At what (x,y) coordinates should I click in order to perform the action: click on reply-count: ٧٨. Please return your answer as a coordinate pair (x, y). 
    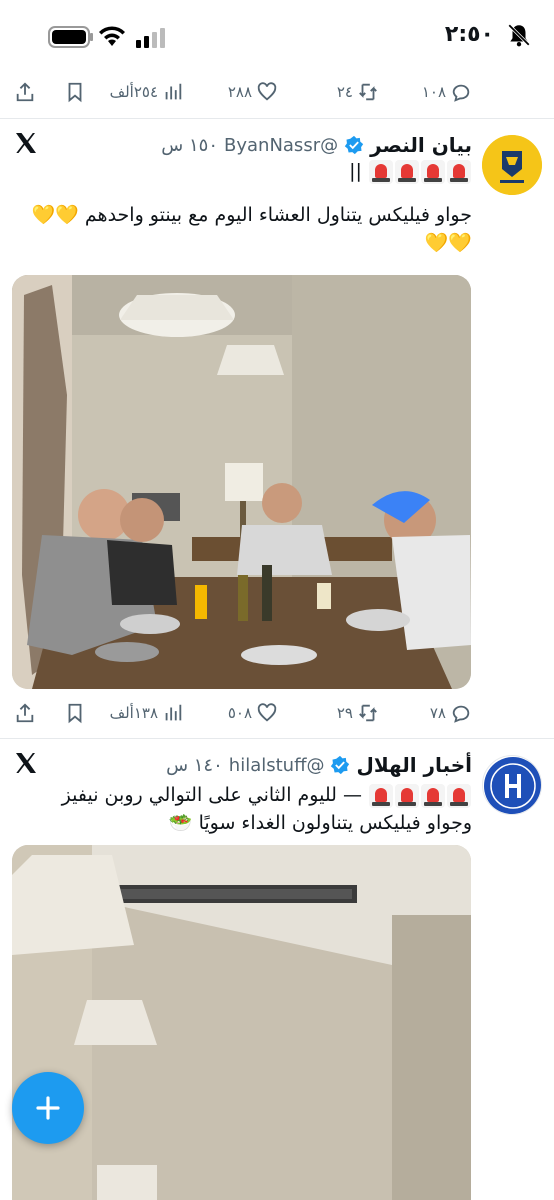
    Looking at the image, I should click on (437, 713).